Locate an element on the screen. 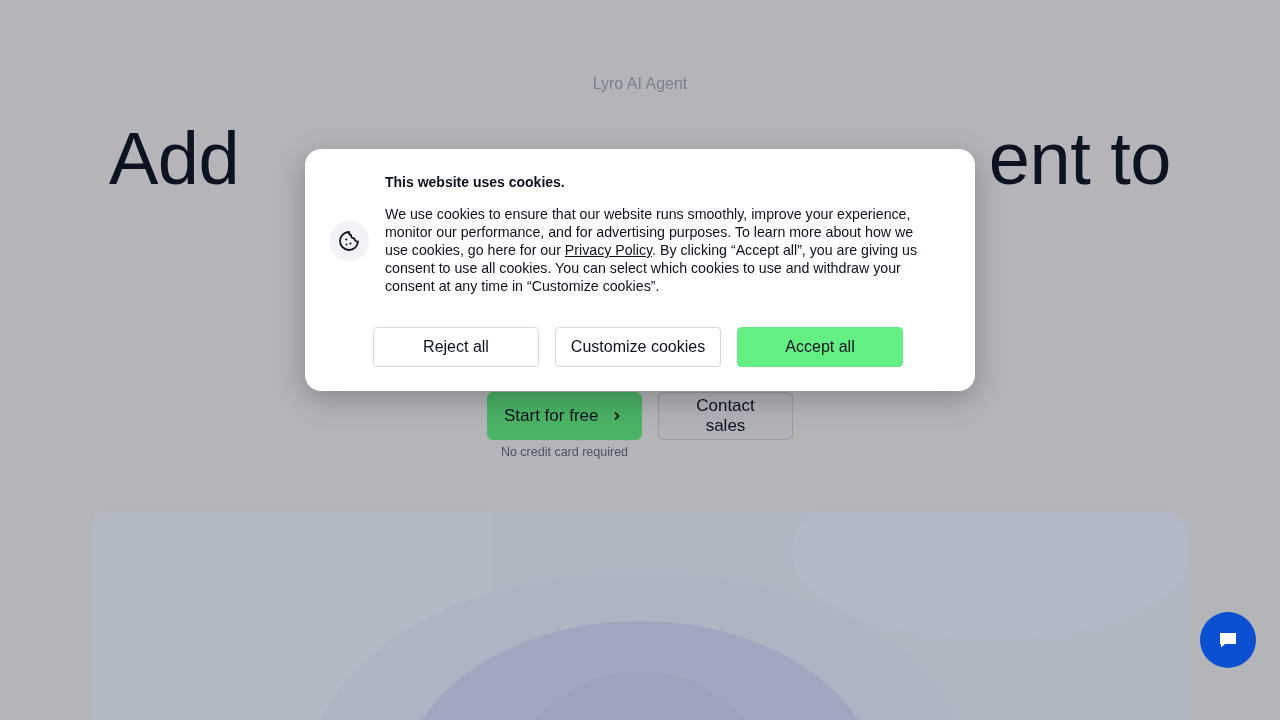  cookie-option-button: Reject all is located at coordinates (456, 347).